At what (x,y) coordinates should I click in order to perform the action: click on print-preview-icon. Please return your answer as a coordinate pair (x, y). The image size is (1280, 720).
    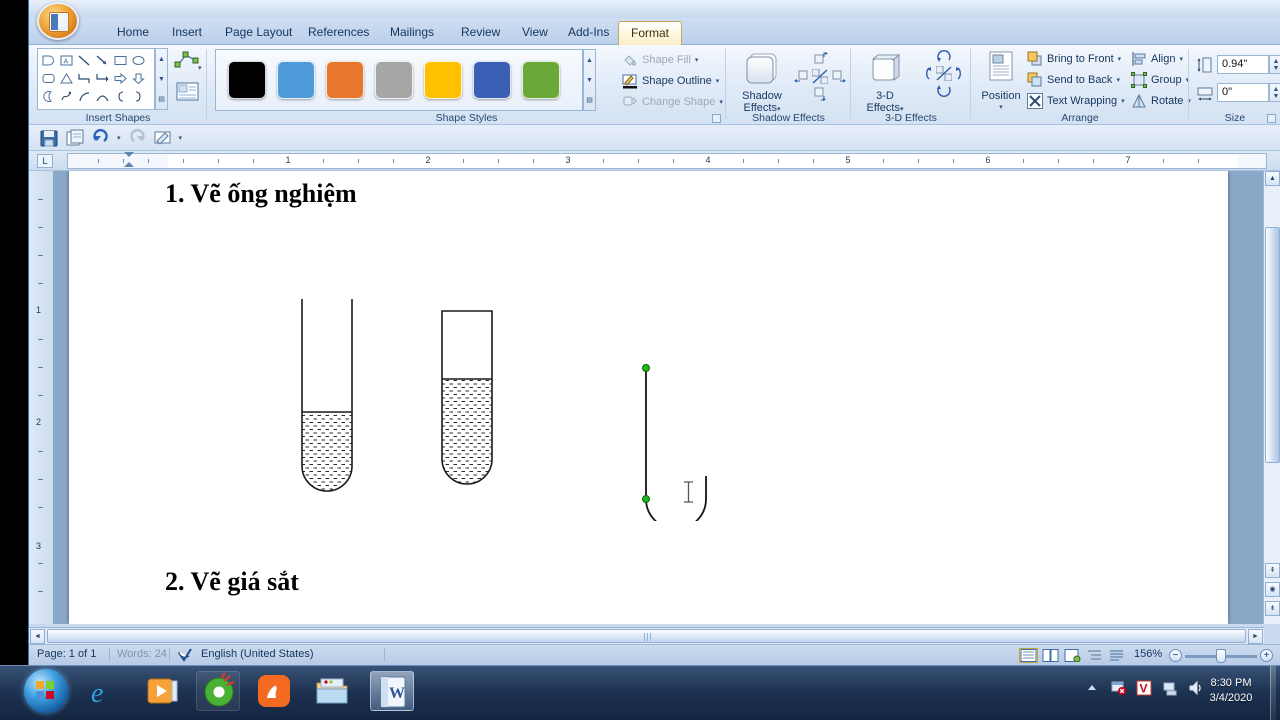
    Looking at the image, I should click on (75, 138).